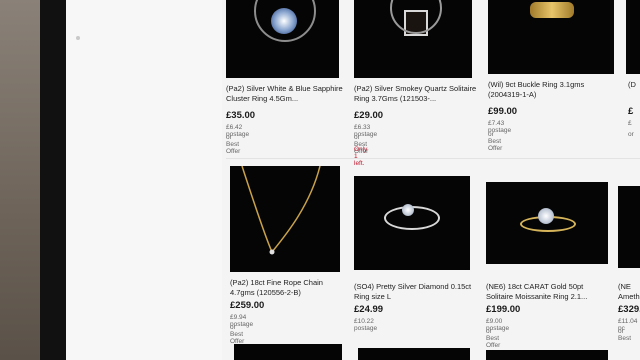 This screenshot has width=640, height=360. Describe the element at coordinates (631, 111) in the screenshot. I see `listing-price: £` at that location.